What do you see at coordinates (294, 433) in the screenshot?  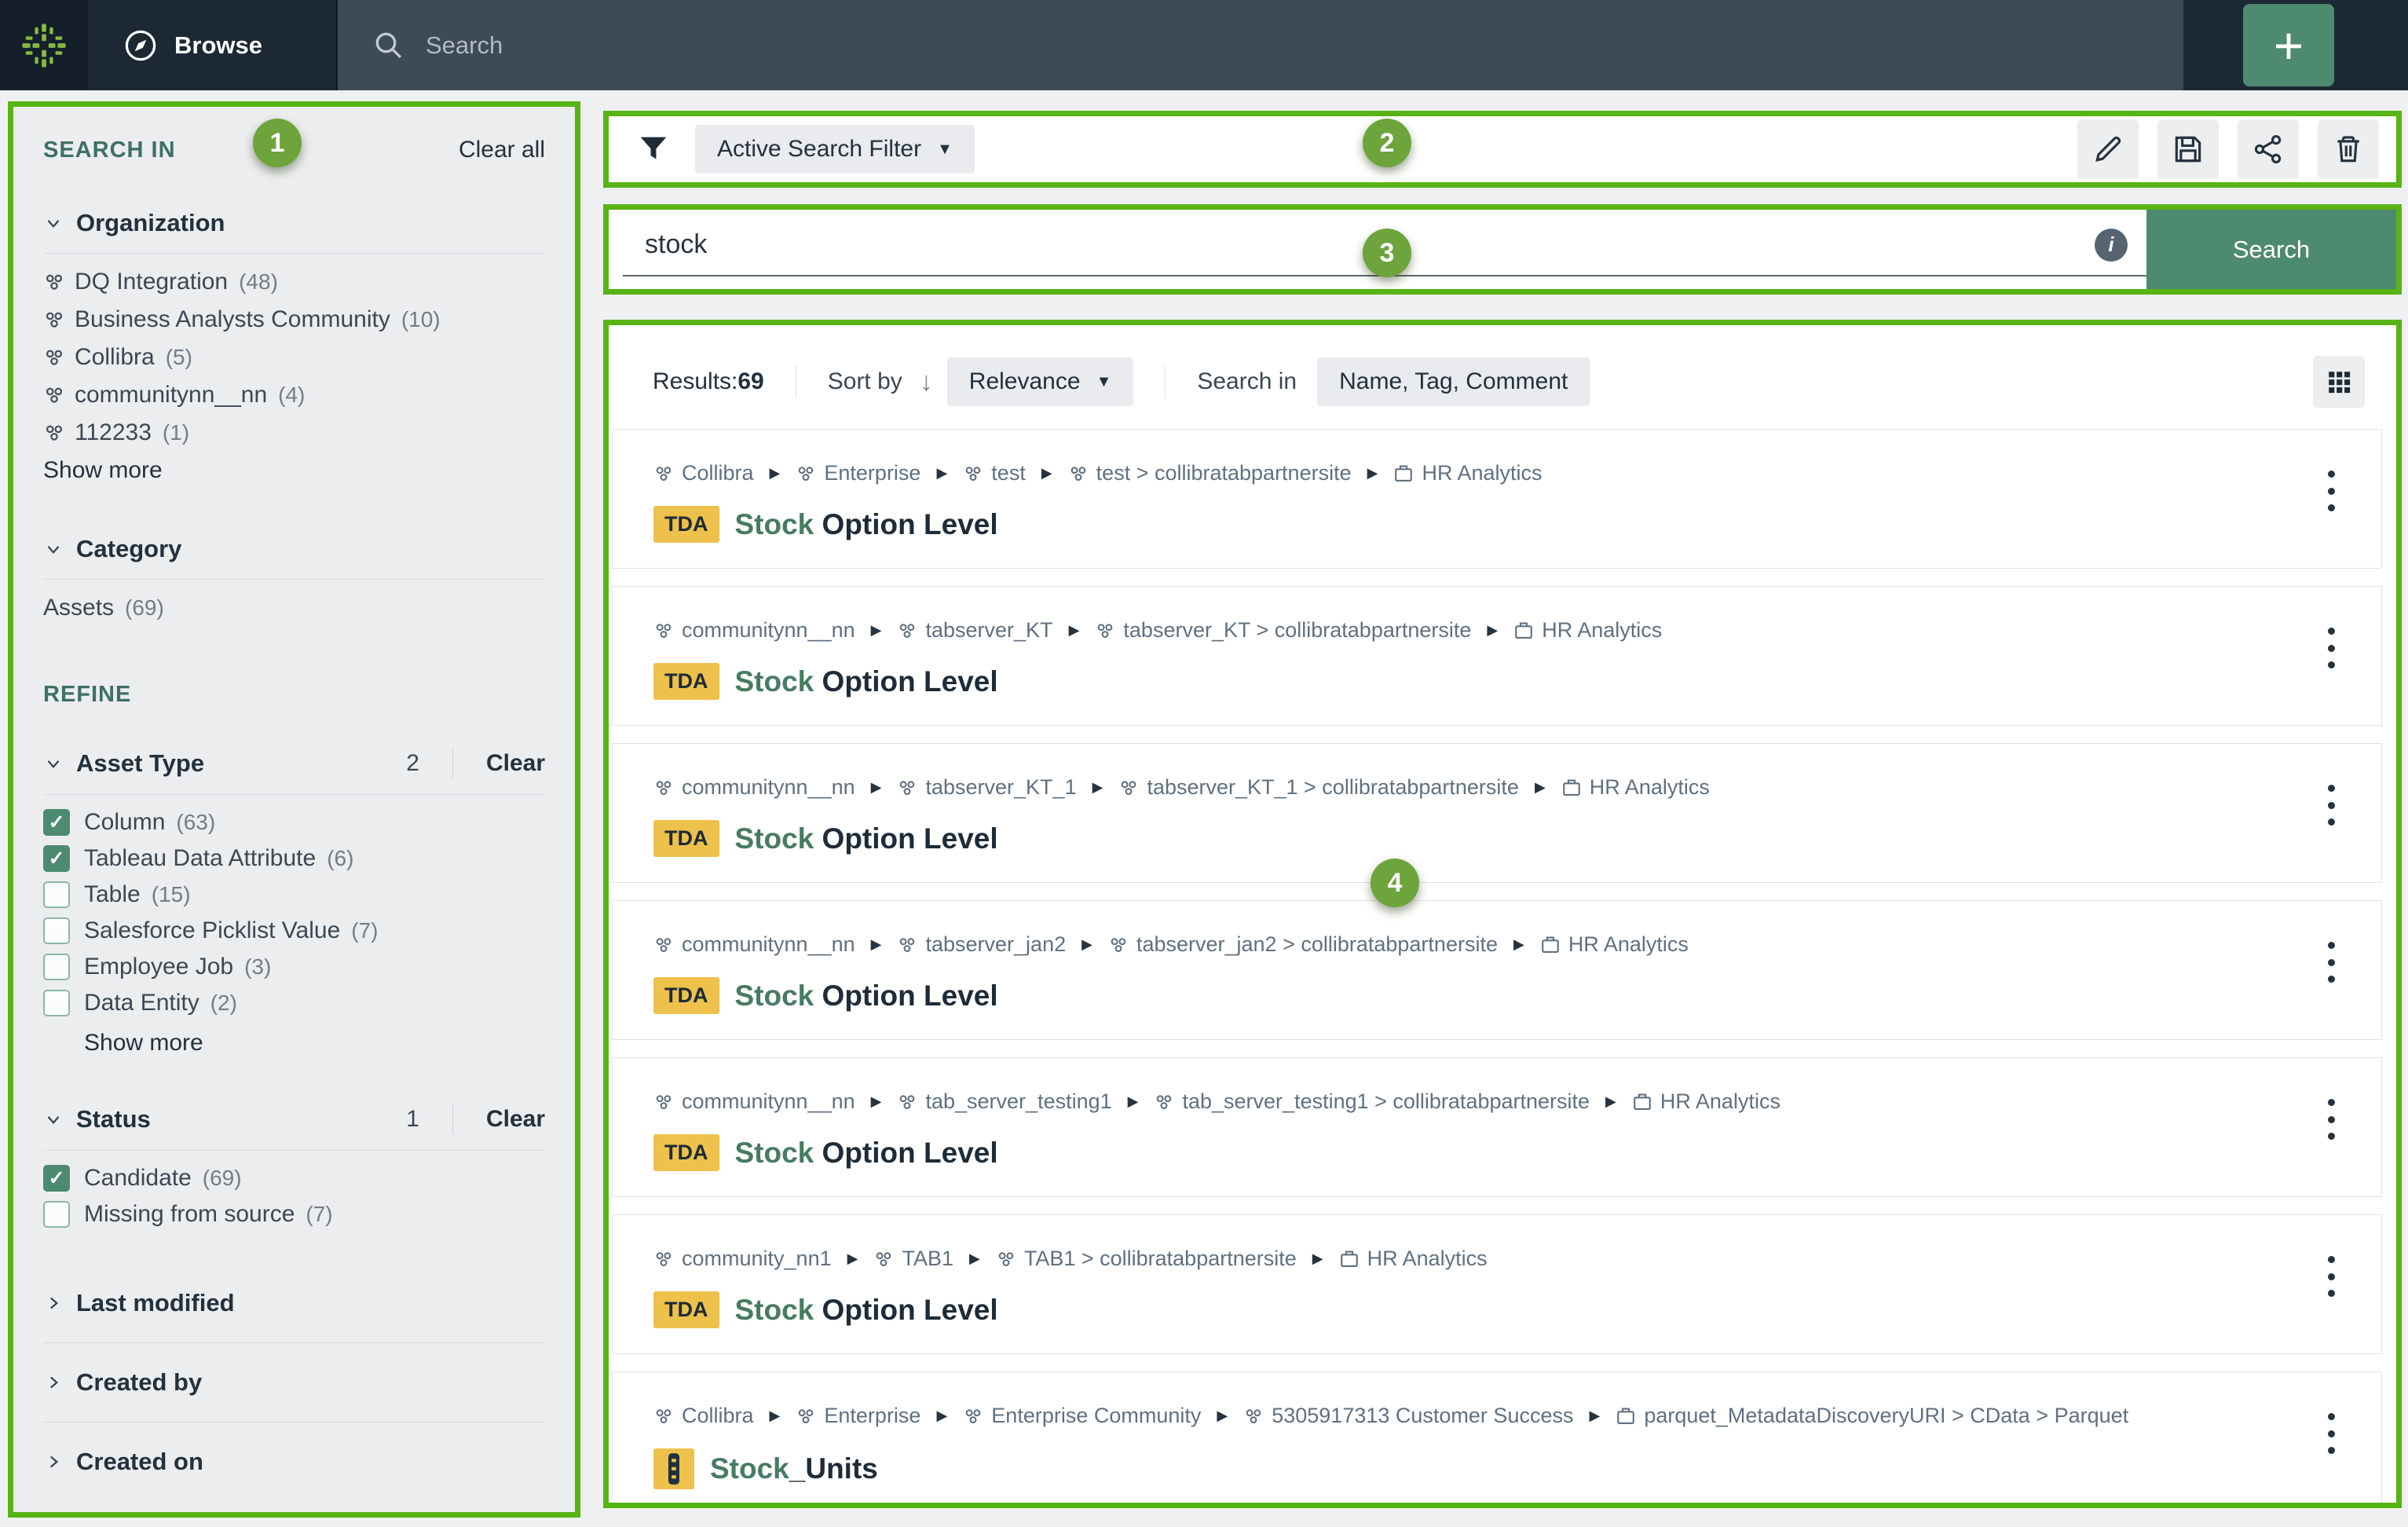 I see `organization-item: 112233 (1)` at bounding box center [294, 433].